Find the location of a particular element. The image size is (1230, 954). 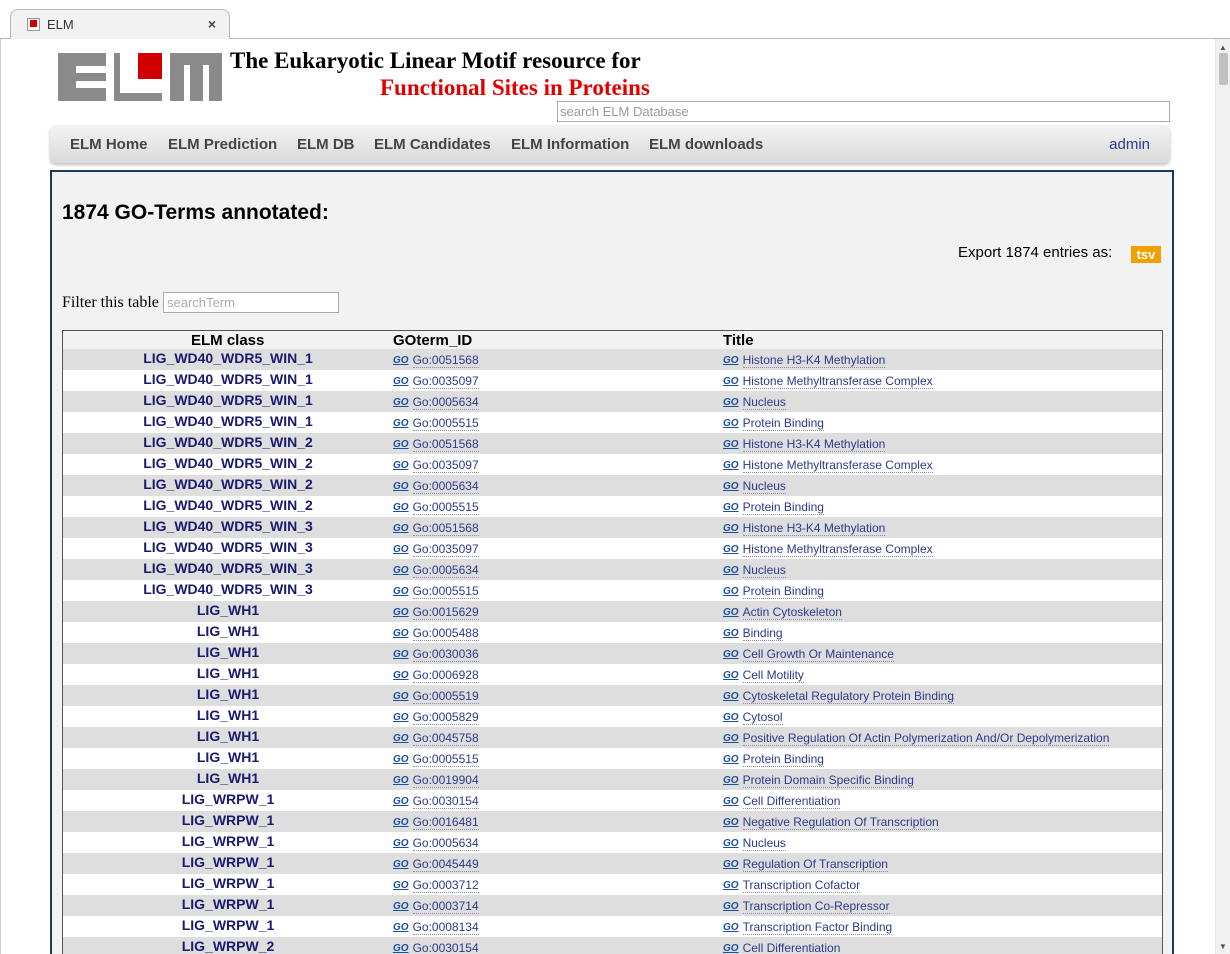

goterm-title-link: Histone Methyltransferase Complex is located at coordinates (837, 381).